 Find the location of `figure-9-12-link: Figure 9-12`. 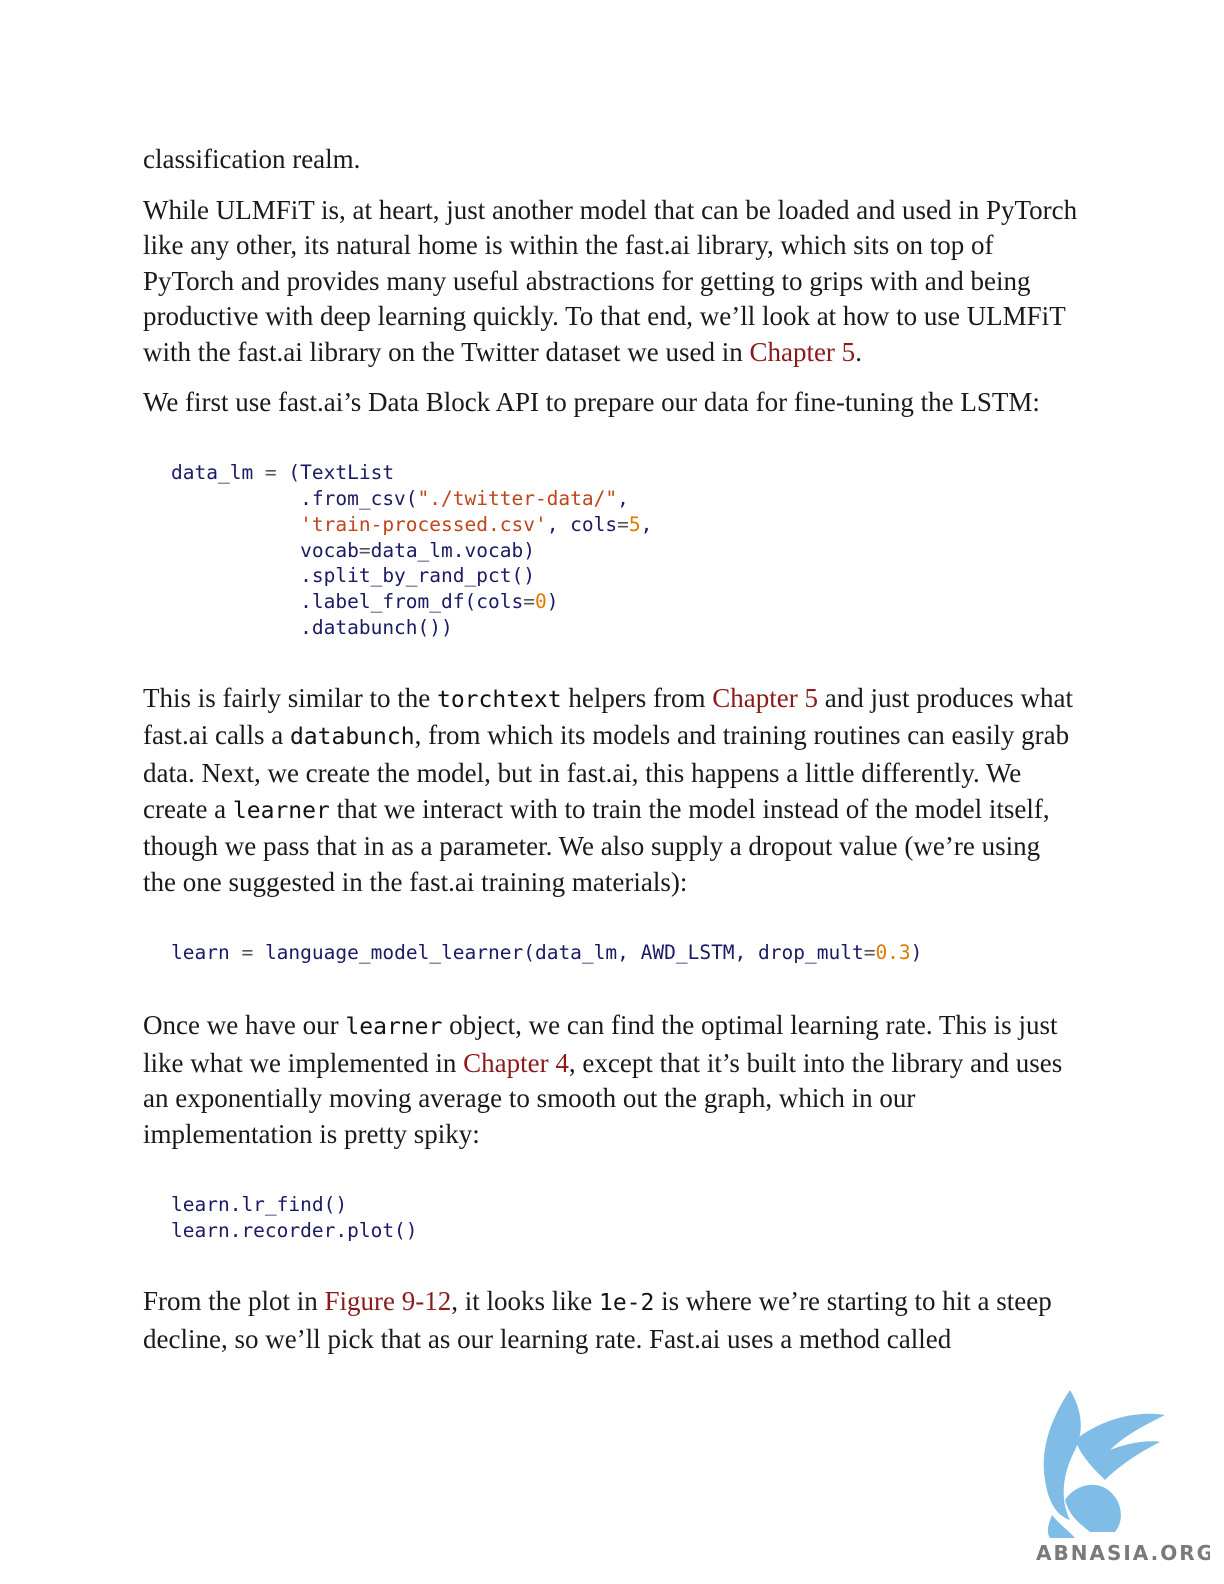

figure-9-12-link: Figure 9-12 is located at coordinates (388, 1301).